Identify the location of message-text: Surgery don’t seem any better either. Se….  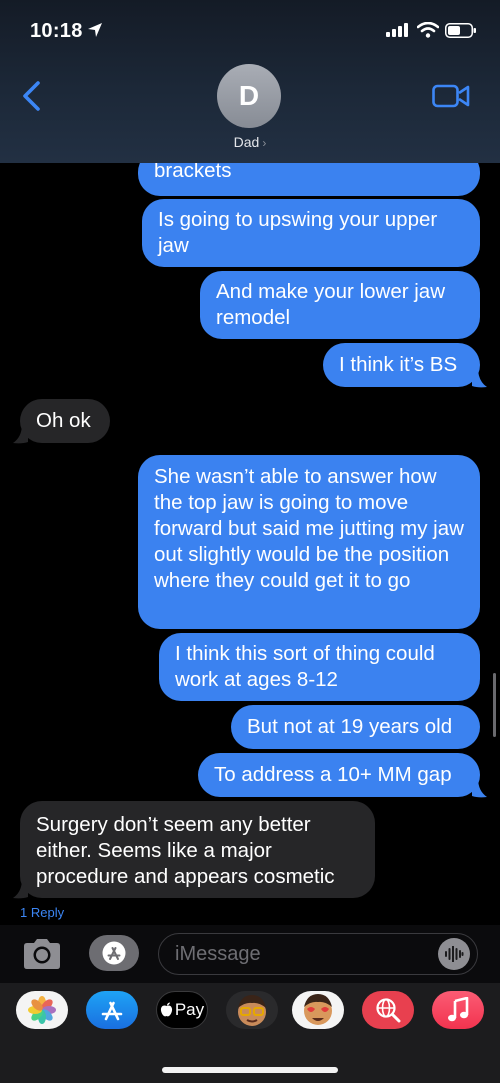
(185, 850).